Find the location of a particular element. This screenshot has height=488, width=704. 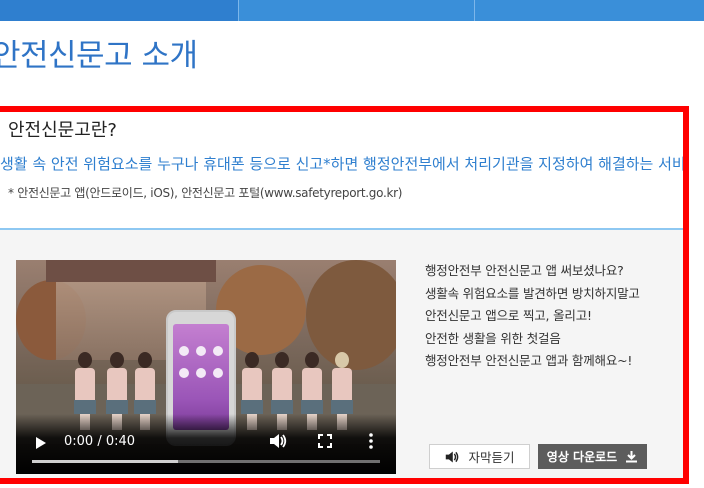

video-download-button: 영상 다운로드 is located at coordinates (592, 456).